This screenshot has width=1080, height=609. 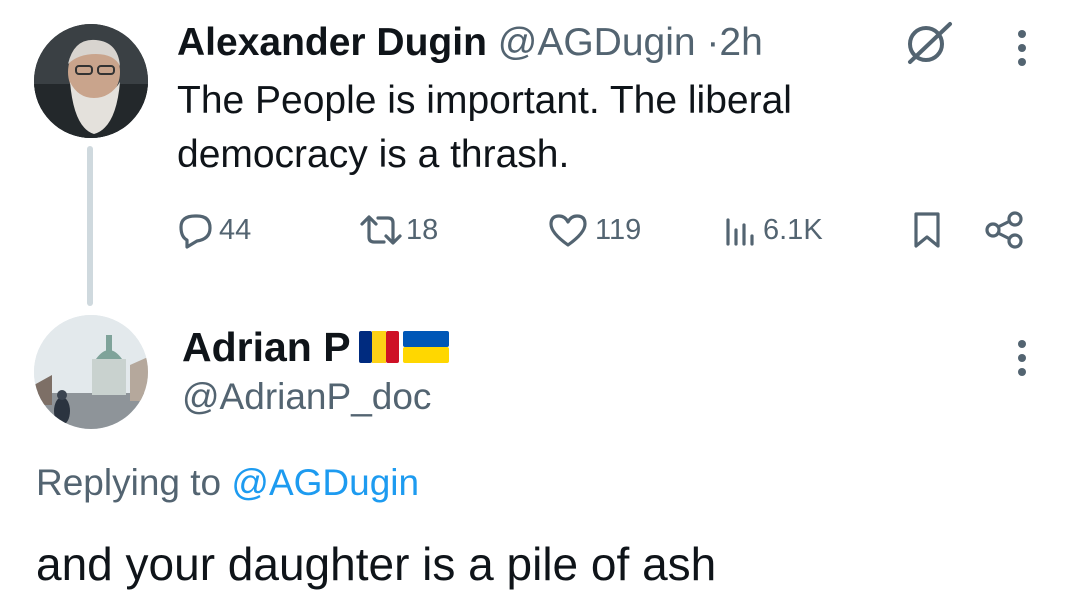 I want to click on share-icon, so click(x=1004, y=230).